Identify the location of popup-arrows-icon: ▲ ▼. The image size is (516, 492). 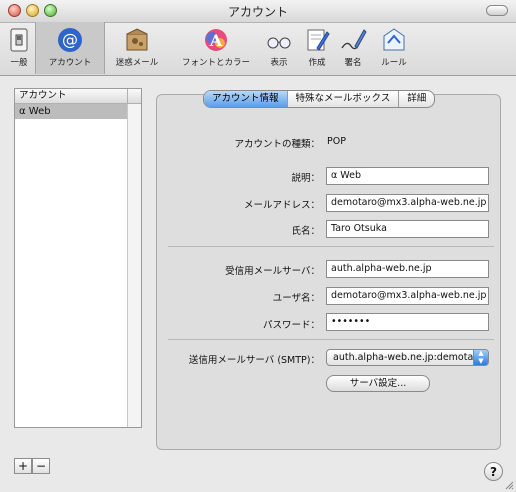
(480, 357).